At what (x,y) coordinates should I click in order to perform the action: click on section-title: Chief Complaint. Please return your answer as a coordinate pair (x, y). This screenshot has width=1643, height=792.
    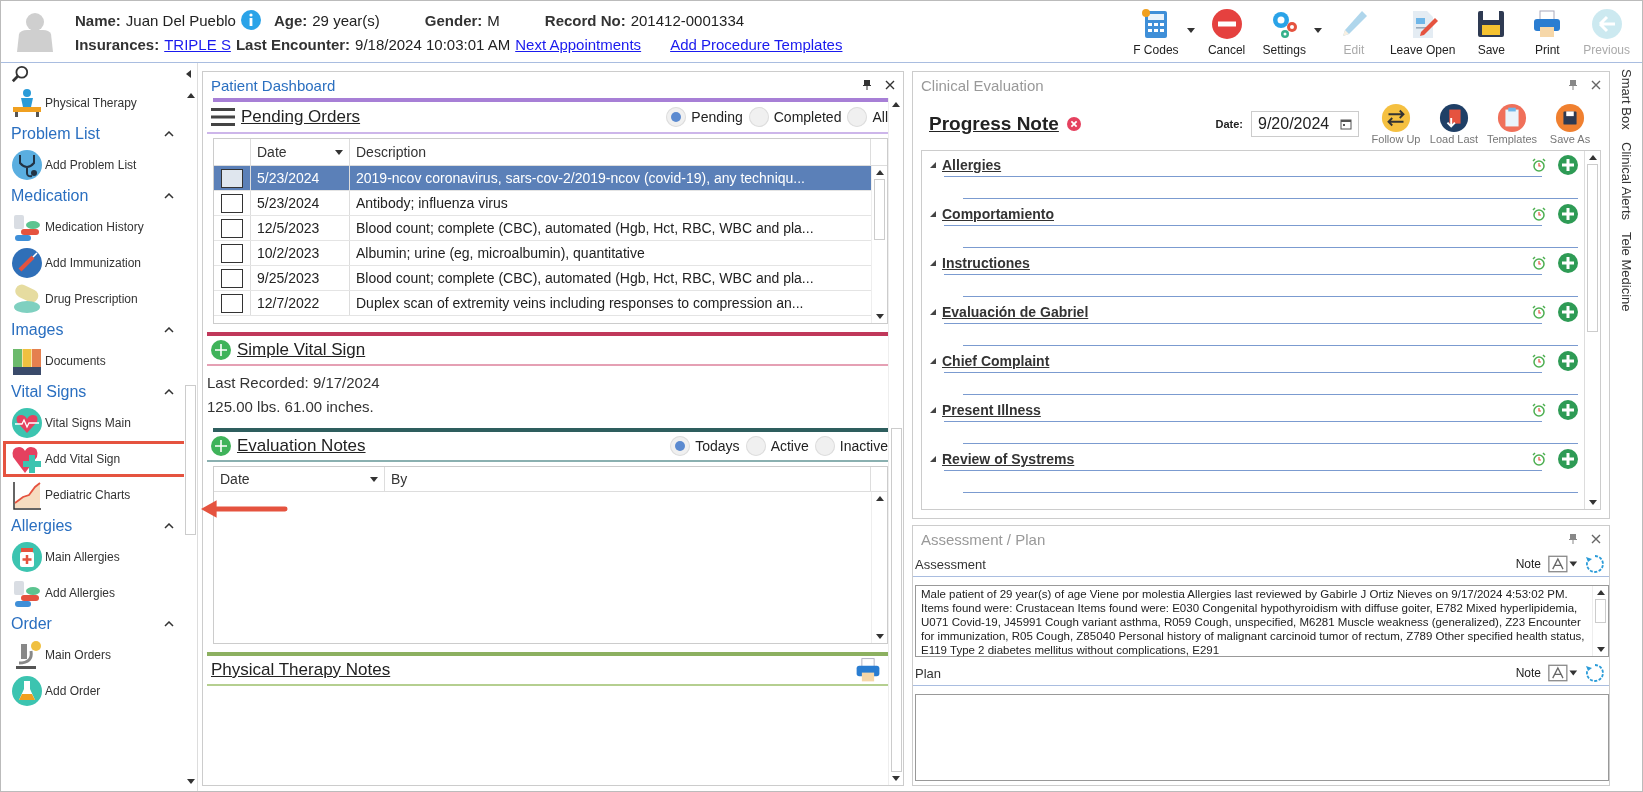
    Looking at the image, I should click on (996, 361).